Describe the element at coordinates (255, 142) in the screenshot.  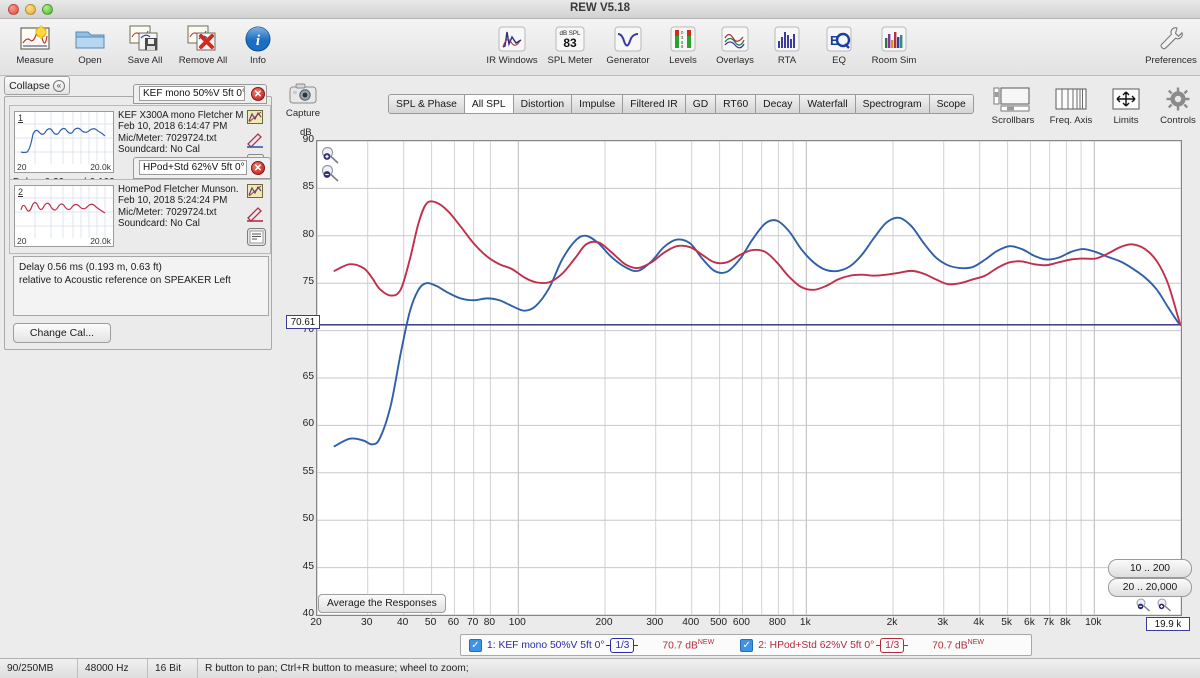
I see `measurement-1-pen-icon` at that location.